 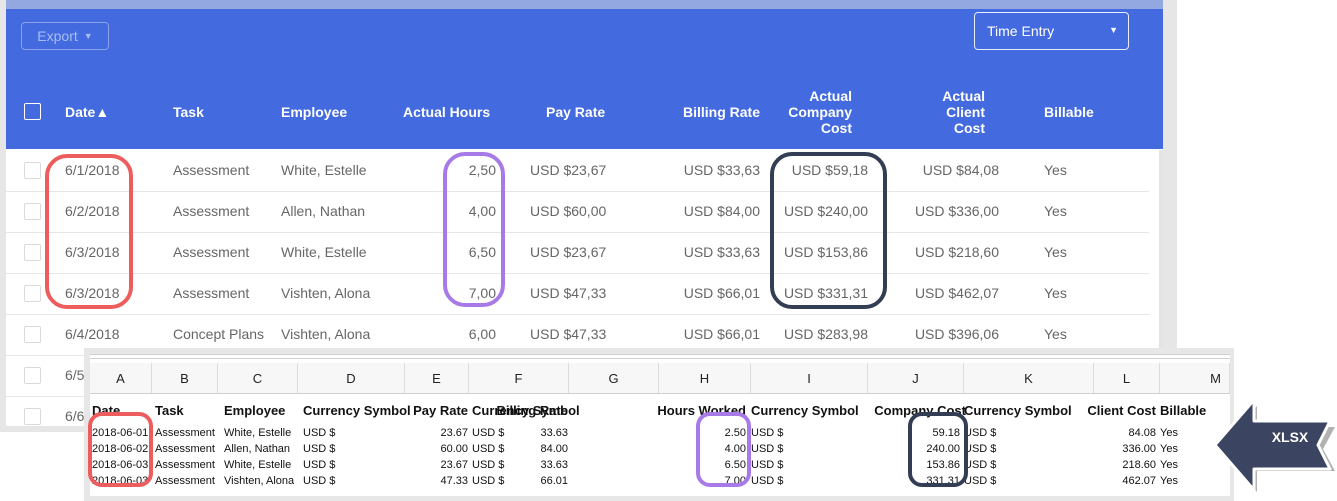 What do you see at coordinates (185, 378) in the screenshot?
I see `column-letter-b: B` at bounding box center [185, 378].